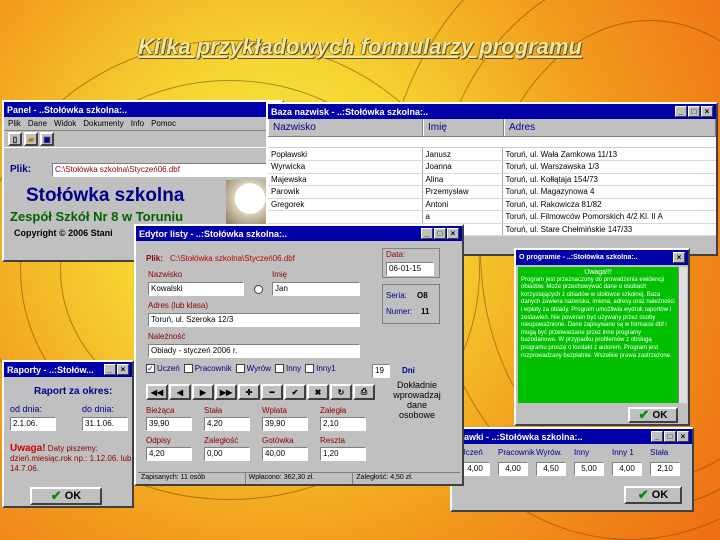 The height and width of the screenshot is (540, 720). What do you see at coordinates (66, 496) in the screenshot?
I see `reports-ok-button: ✔ OK` at bounding box center [66, 496].